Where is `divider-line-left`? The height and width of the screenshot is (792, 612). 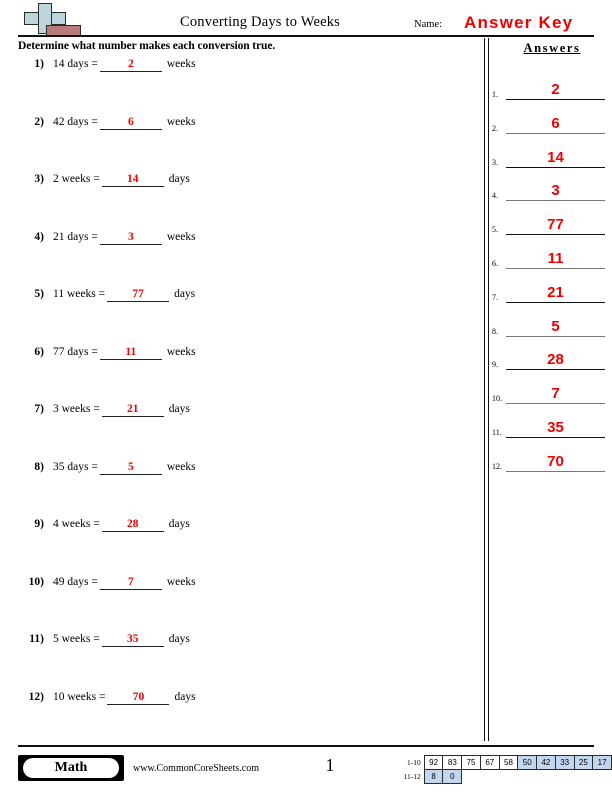
divider-line-left is located at coordinates (484, 389).